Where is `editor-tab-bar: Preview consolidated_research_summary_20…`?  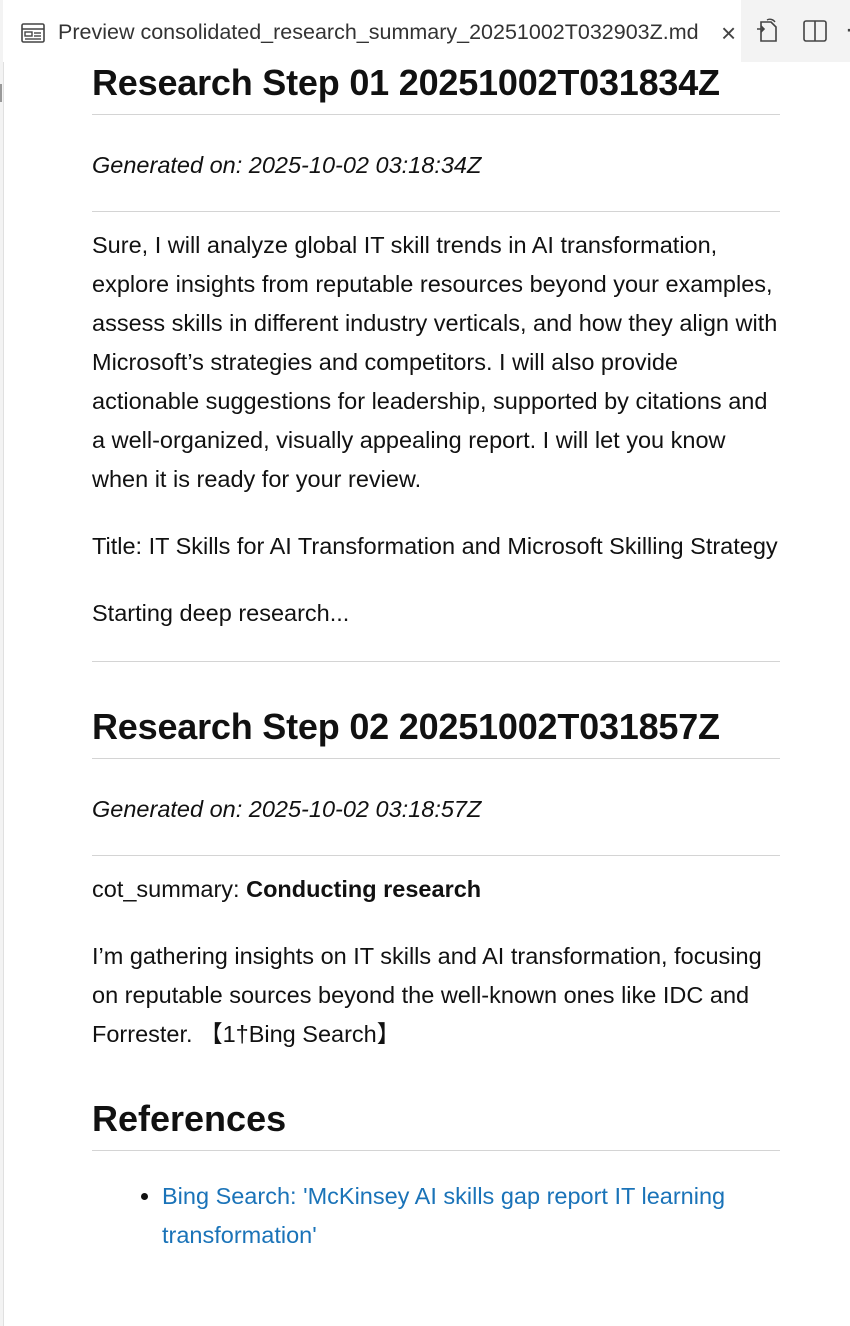
editor-tab-bar: Preview consolidated_research_summary_20… is located at coordinates (426, 31).